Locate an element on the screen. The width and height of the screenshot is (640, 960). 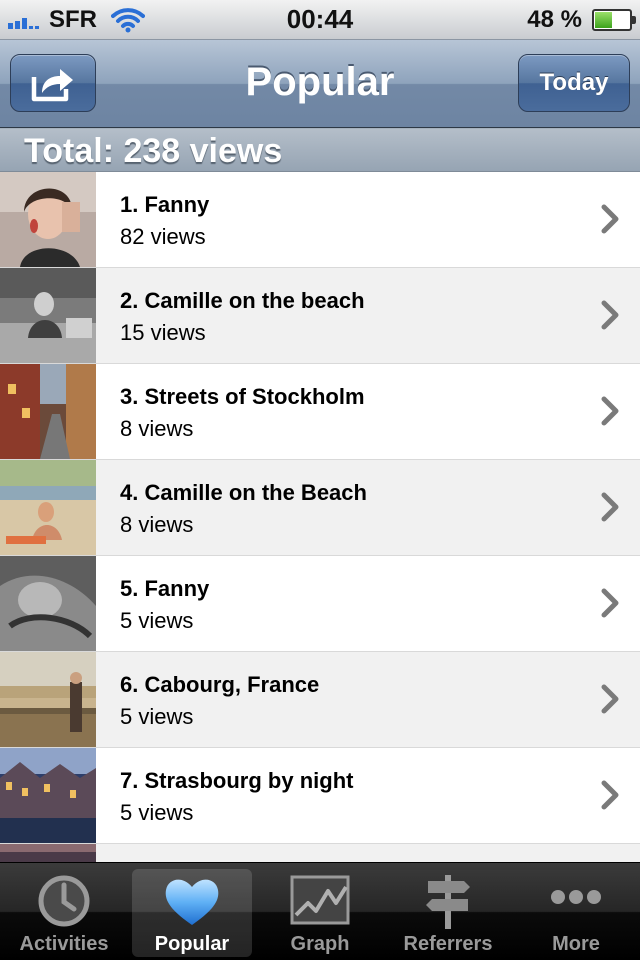
list-item-partial is located at coordinates (320, 853).